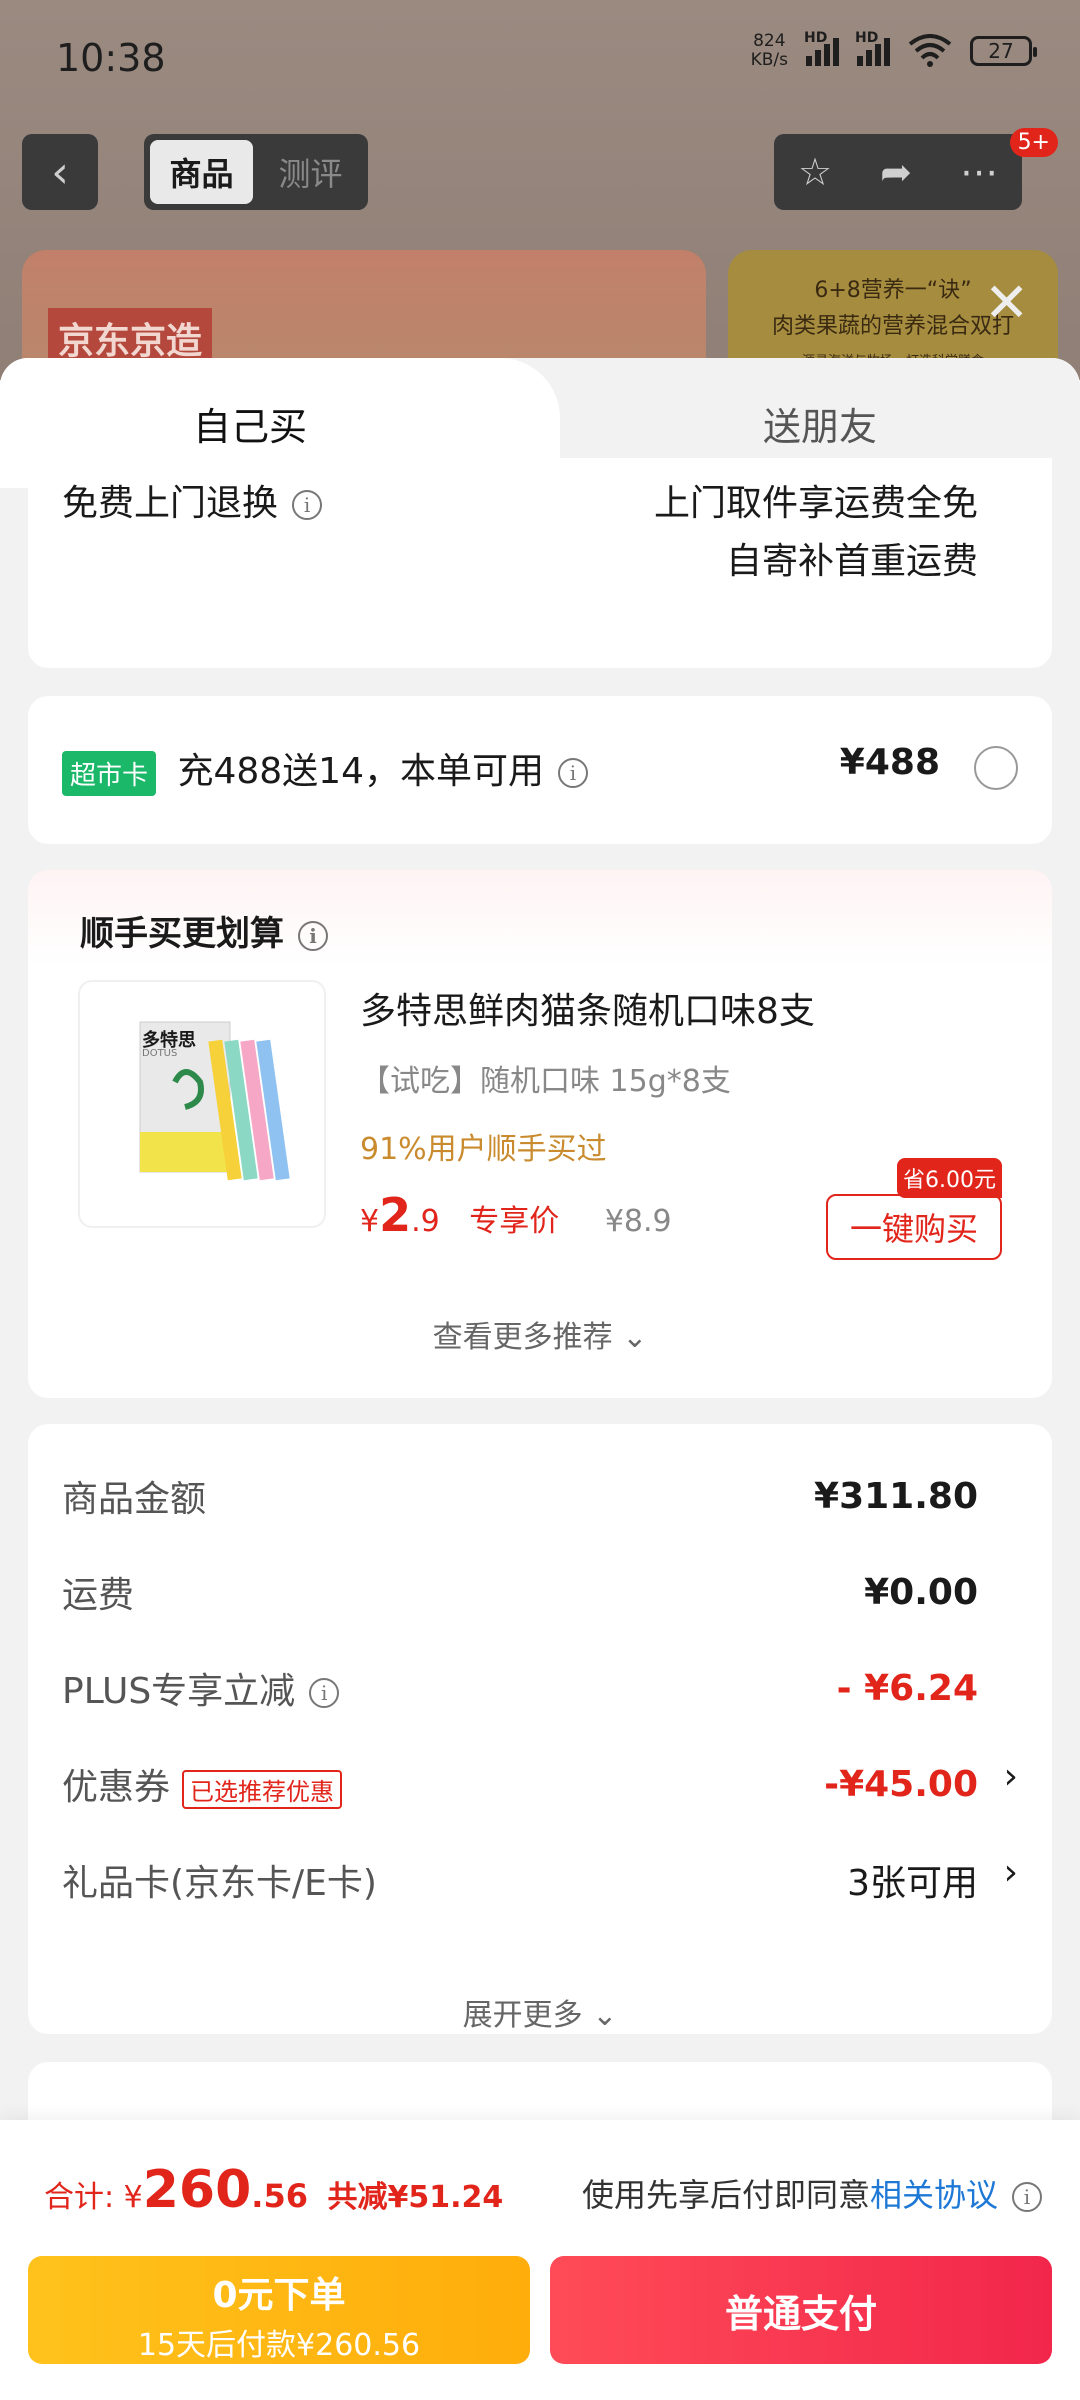  What do you see at coordinates (204, 930) in the screenshot?
I see `addon-title: 顺手买更划算 i` at bounding box center [204, 930].